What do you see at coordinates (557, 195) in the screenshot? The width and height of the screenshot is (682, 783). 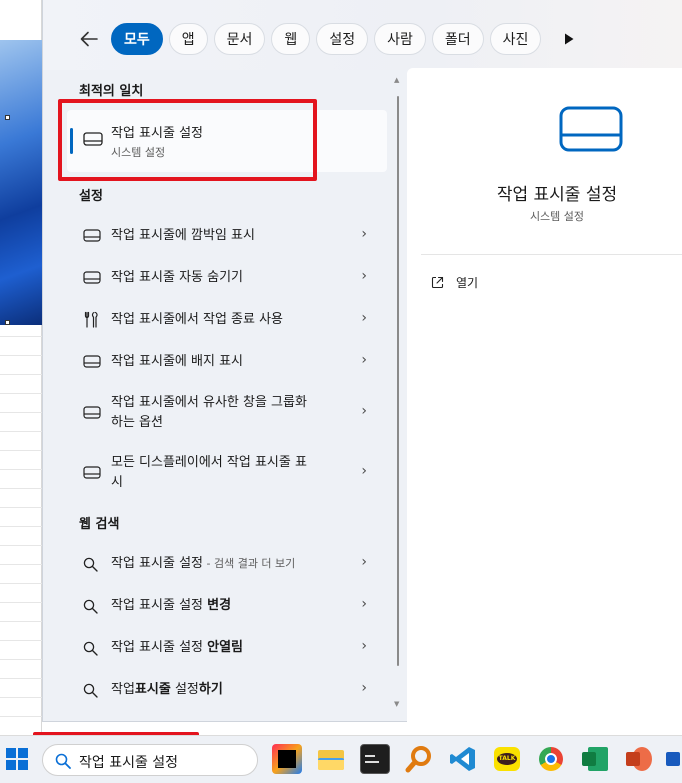 I see `preview-title: 작업 표시줄 설정` at bounding box center [557, 195].